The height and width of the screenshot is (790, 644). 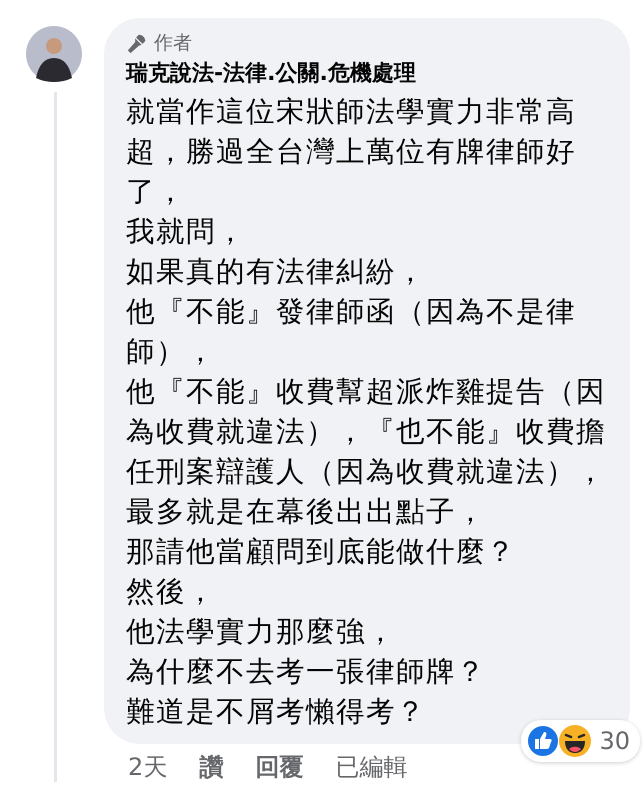 What do you see at coordinates (137, 43) in the screenshot?
I see `microphone-icon` at bounding box center [137, 43].